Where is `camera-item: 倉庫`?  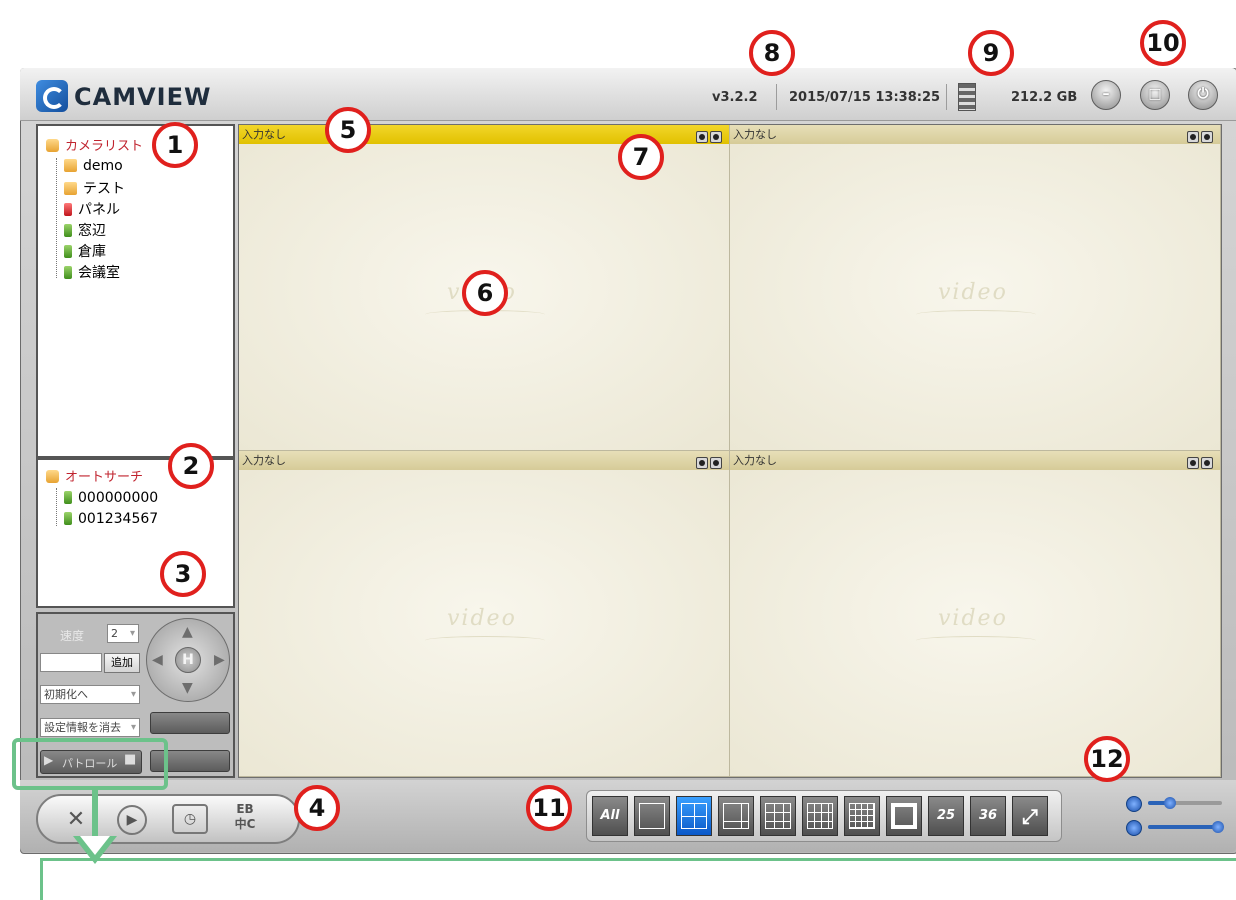
camera-item: 倉庫 is located at coordinates (85, 251).